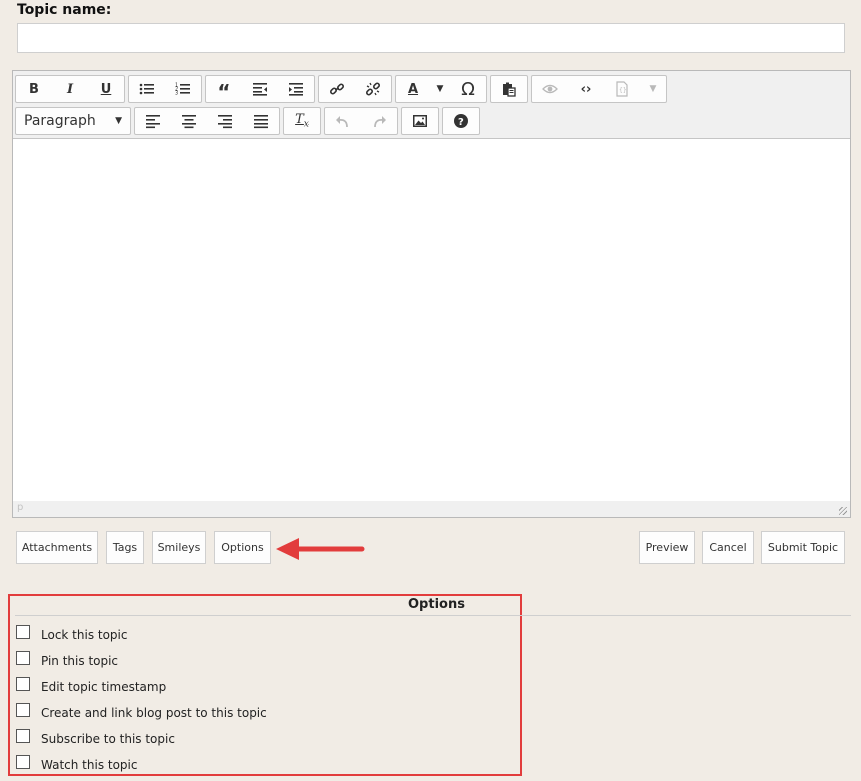 The image size is (861, 781). I want to click on align-left-button, so click(153, 121).